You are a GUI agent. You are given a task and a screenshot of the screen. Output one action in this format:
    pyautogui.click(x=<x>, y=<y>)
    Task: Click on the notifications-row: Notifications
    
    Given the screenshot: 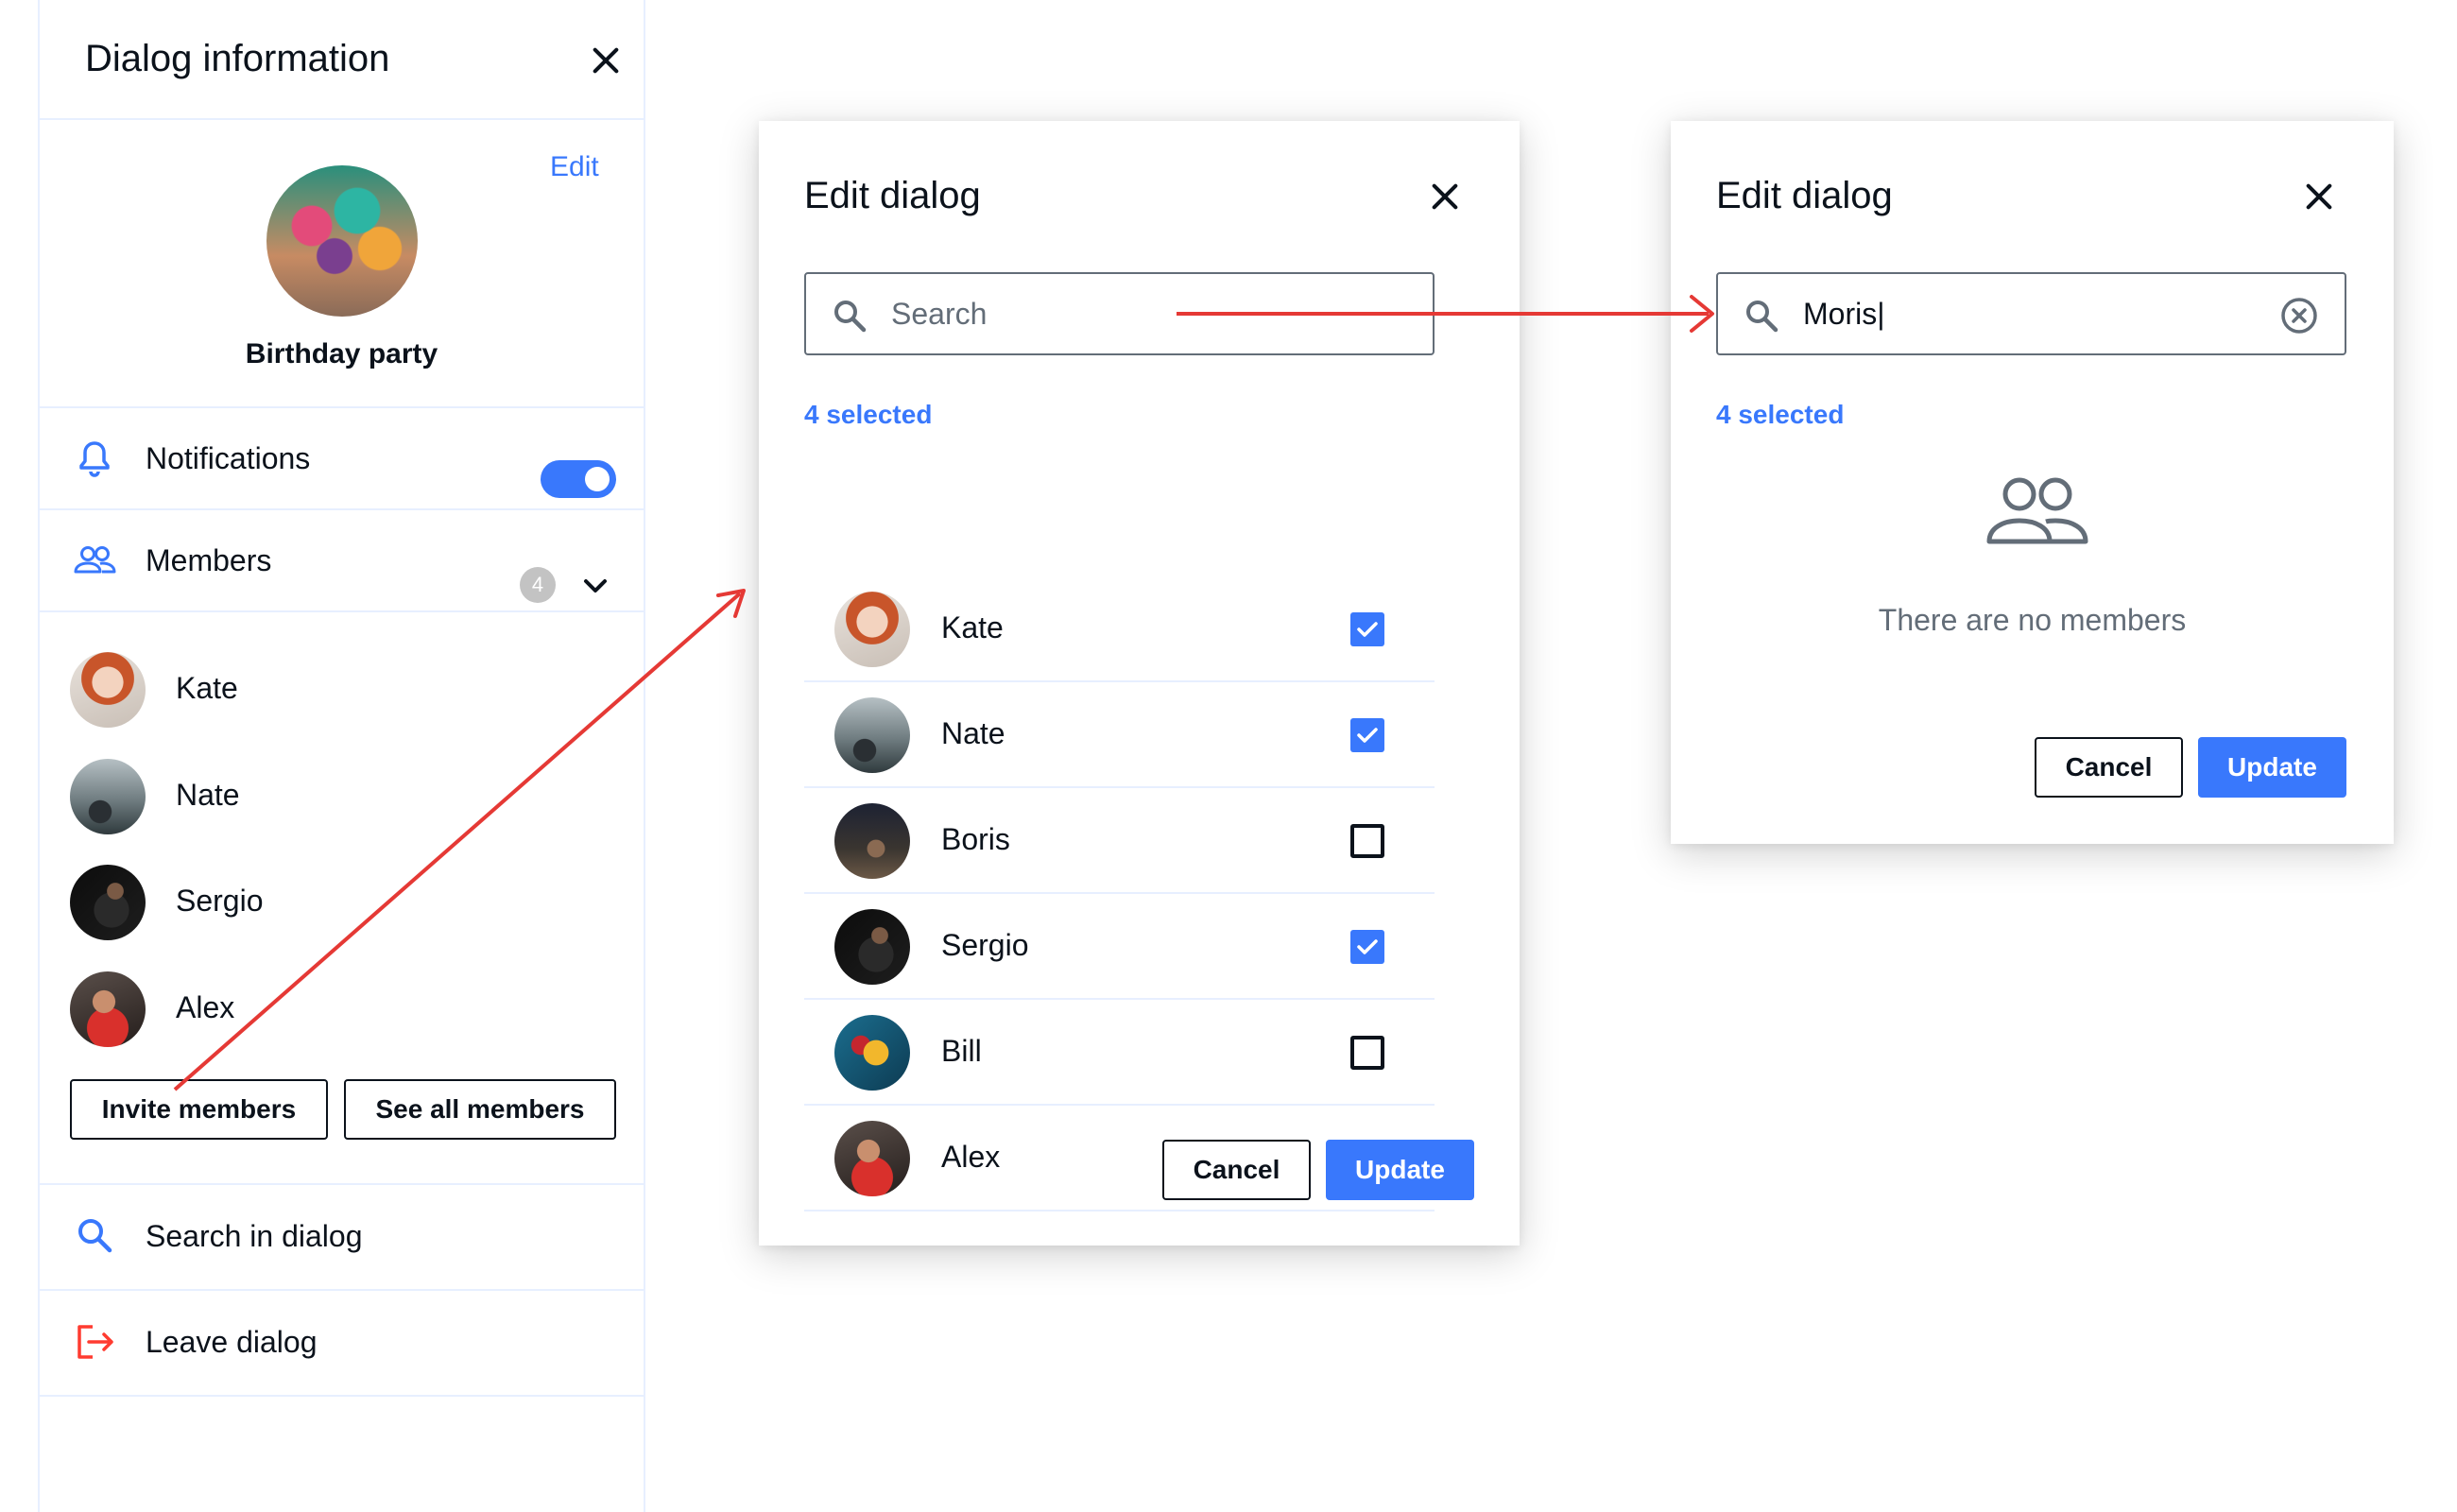 What is the action you would take?
    pyautogui.click(x=342, y=458)
    